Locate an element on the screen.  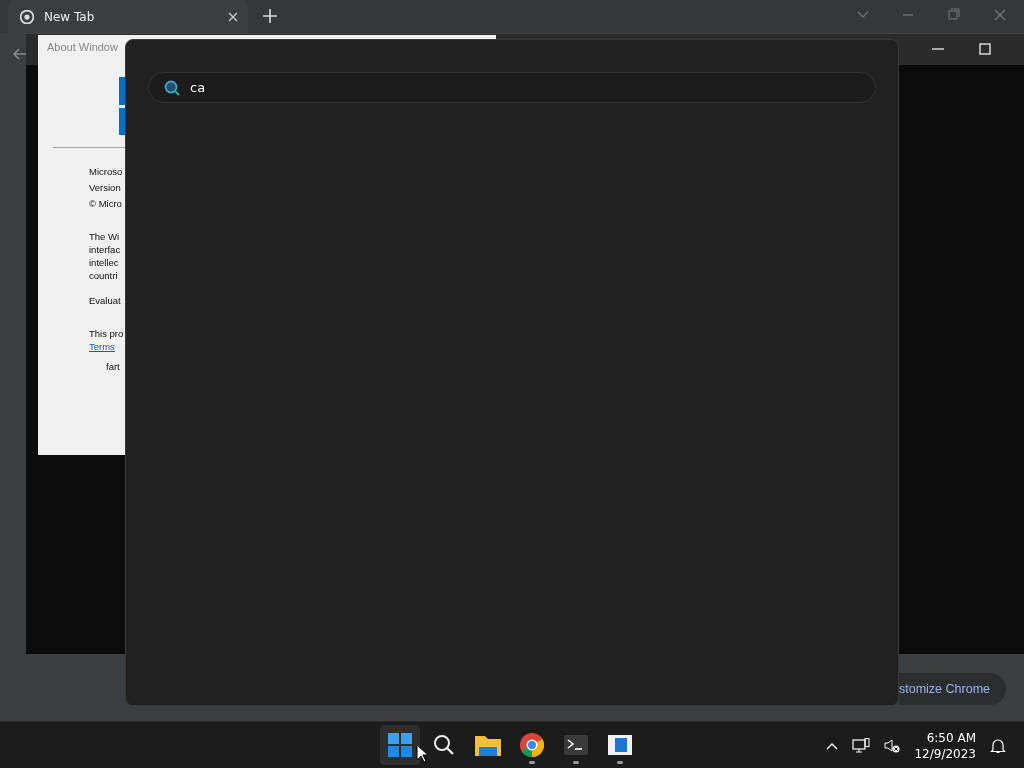
dialog-text: fart is located at coordinates (113, 366).